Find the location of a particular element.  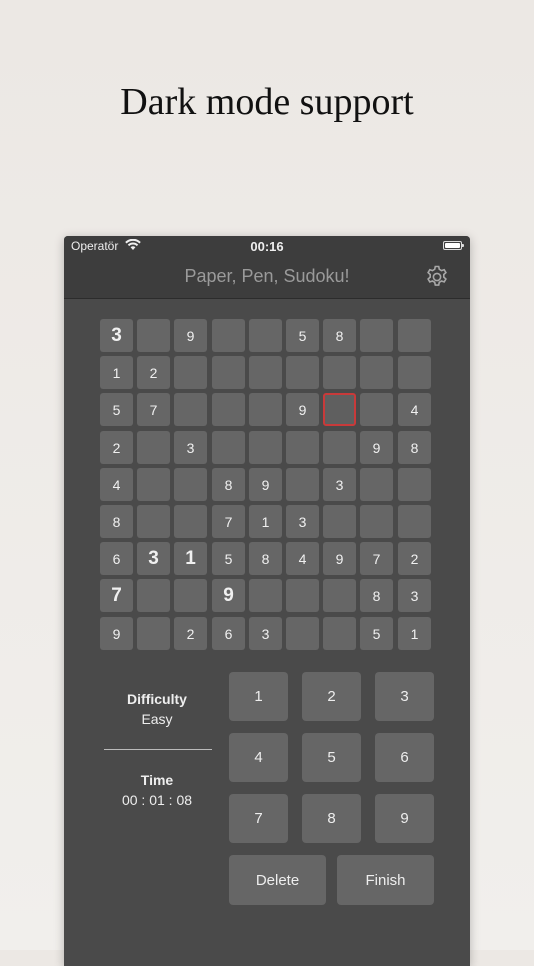

number-key-4: 4 is located at coordinates (258, 757).